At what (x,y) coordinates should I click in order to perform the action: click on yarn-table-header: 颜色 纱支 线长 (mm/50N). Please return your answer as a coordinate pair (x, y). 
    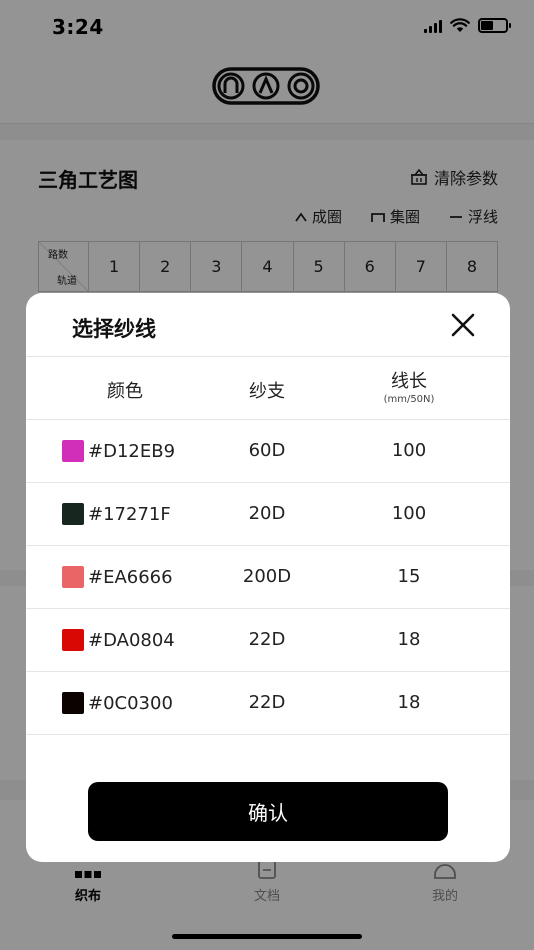
    Looking at the image, I should click on (268, 388).